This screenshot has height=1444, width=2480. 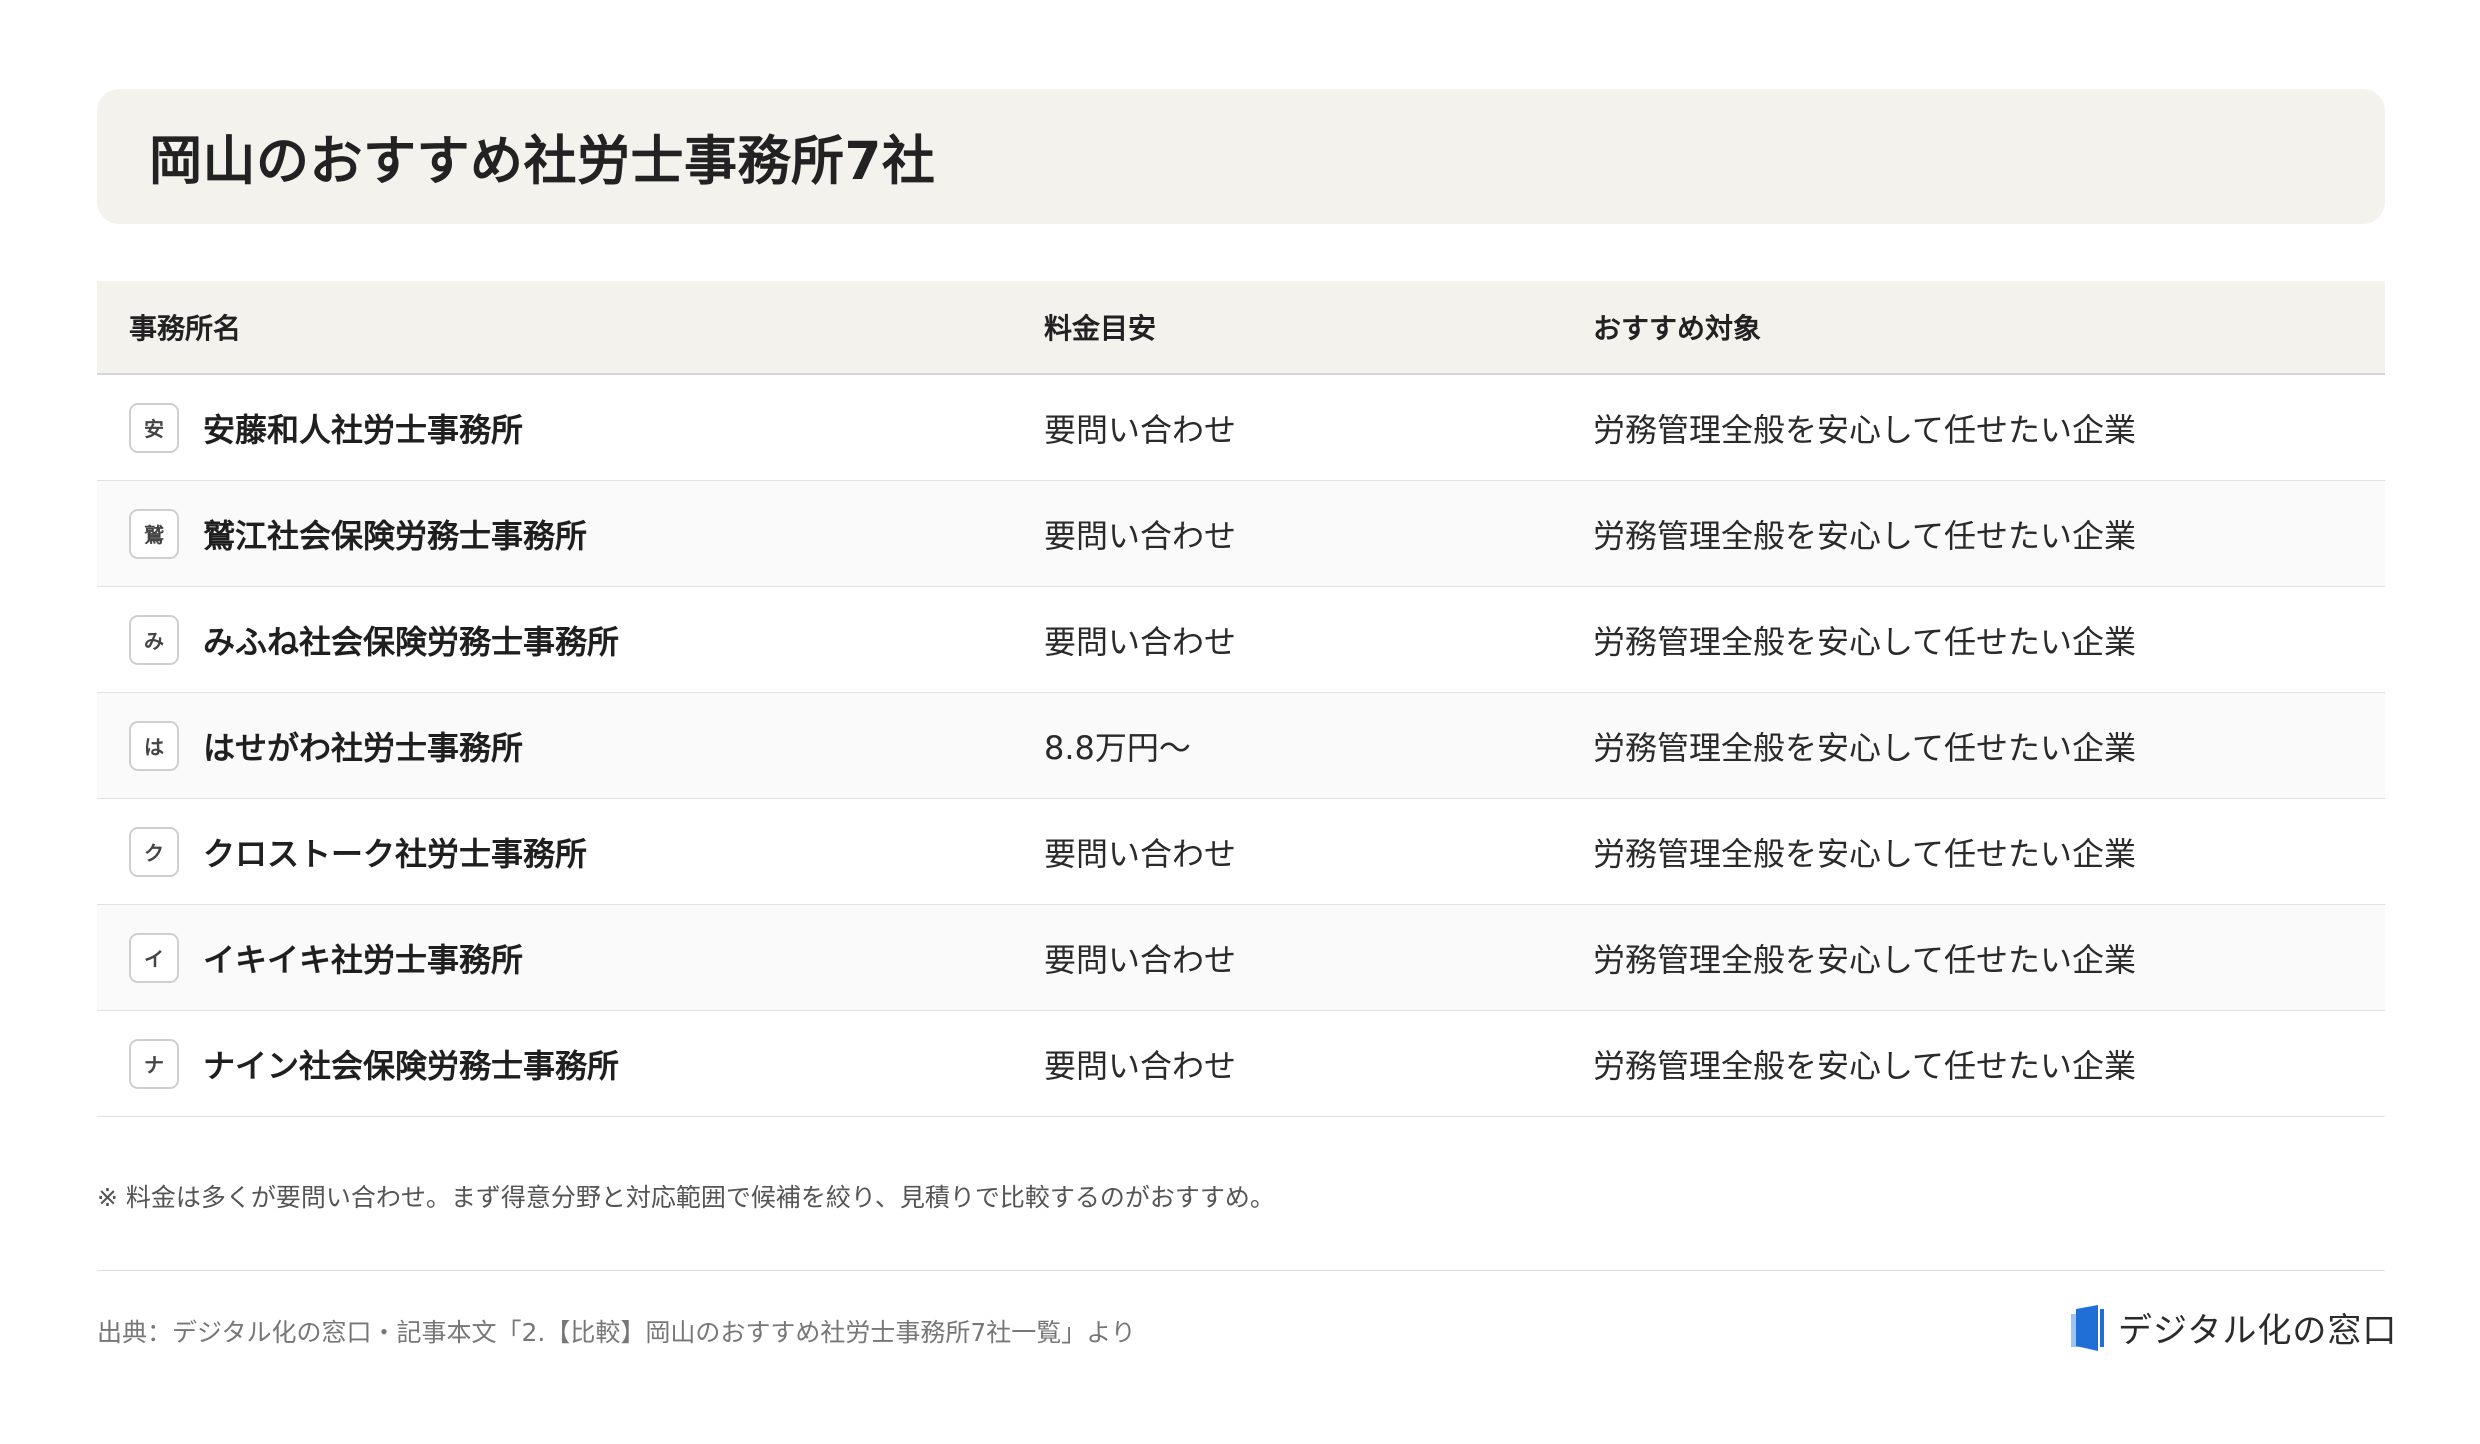 I want to click on table-row: は はせがわ社労士事務所 8.8万円〜 労務管理全般を安心して任せたい企業, so click(x=1241, y=746).